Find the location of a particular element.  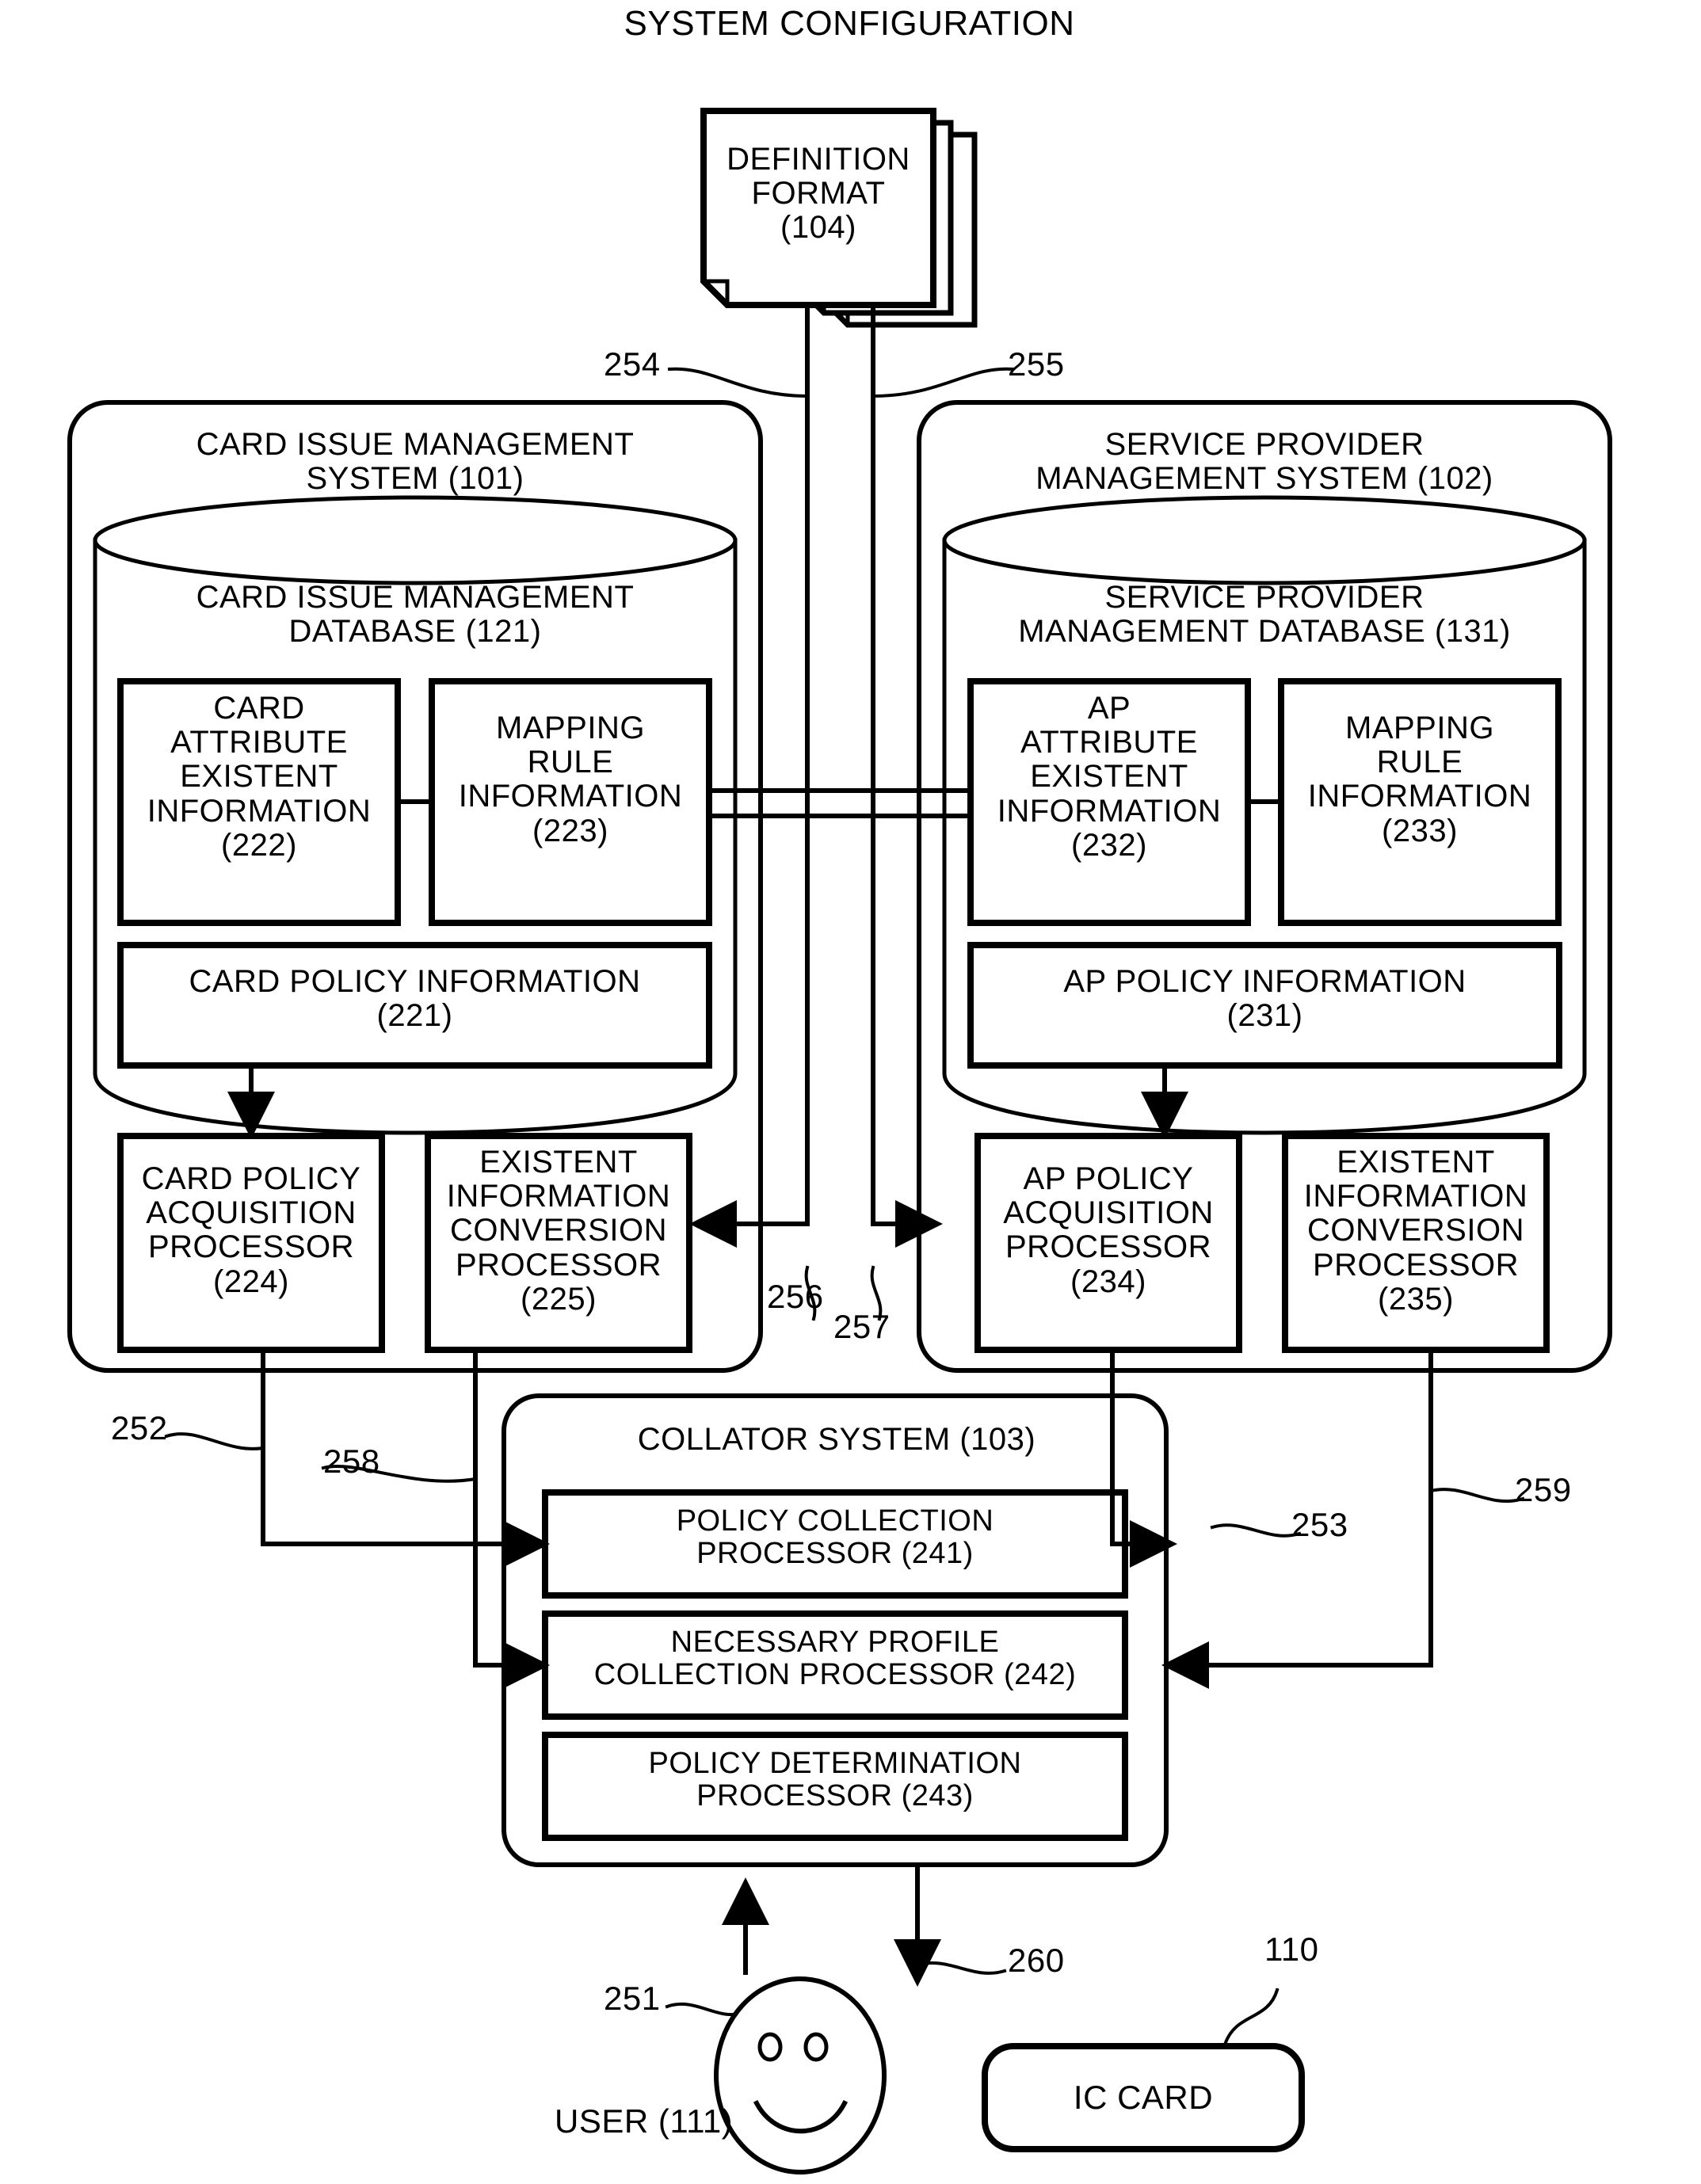

ap-policy-information-box: AP POLICY INFORMATION (231) is located at coordinates (1264, 999).